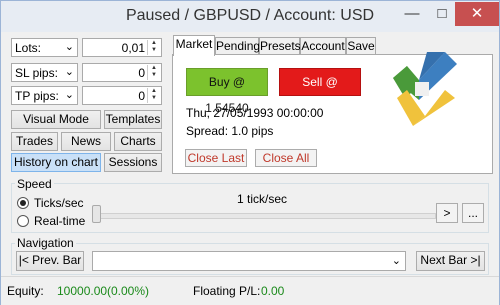 This screenshot has width=500, height=305. I want to click on tab-presets: Presets, so click(280, 46).